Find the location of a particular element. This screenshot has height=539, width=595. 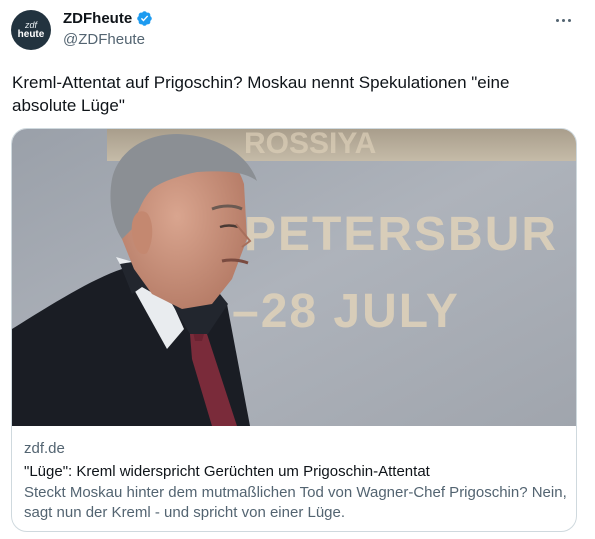

more-options-icon is located at coordinates (563, 20).